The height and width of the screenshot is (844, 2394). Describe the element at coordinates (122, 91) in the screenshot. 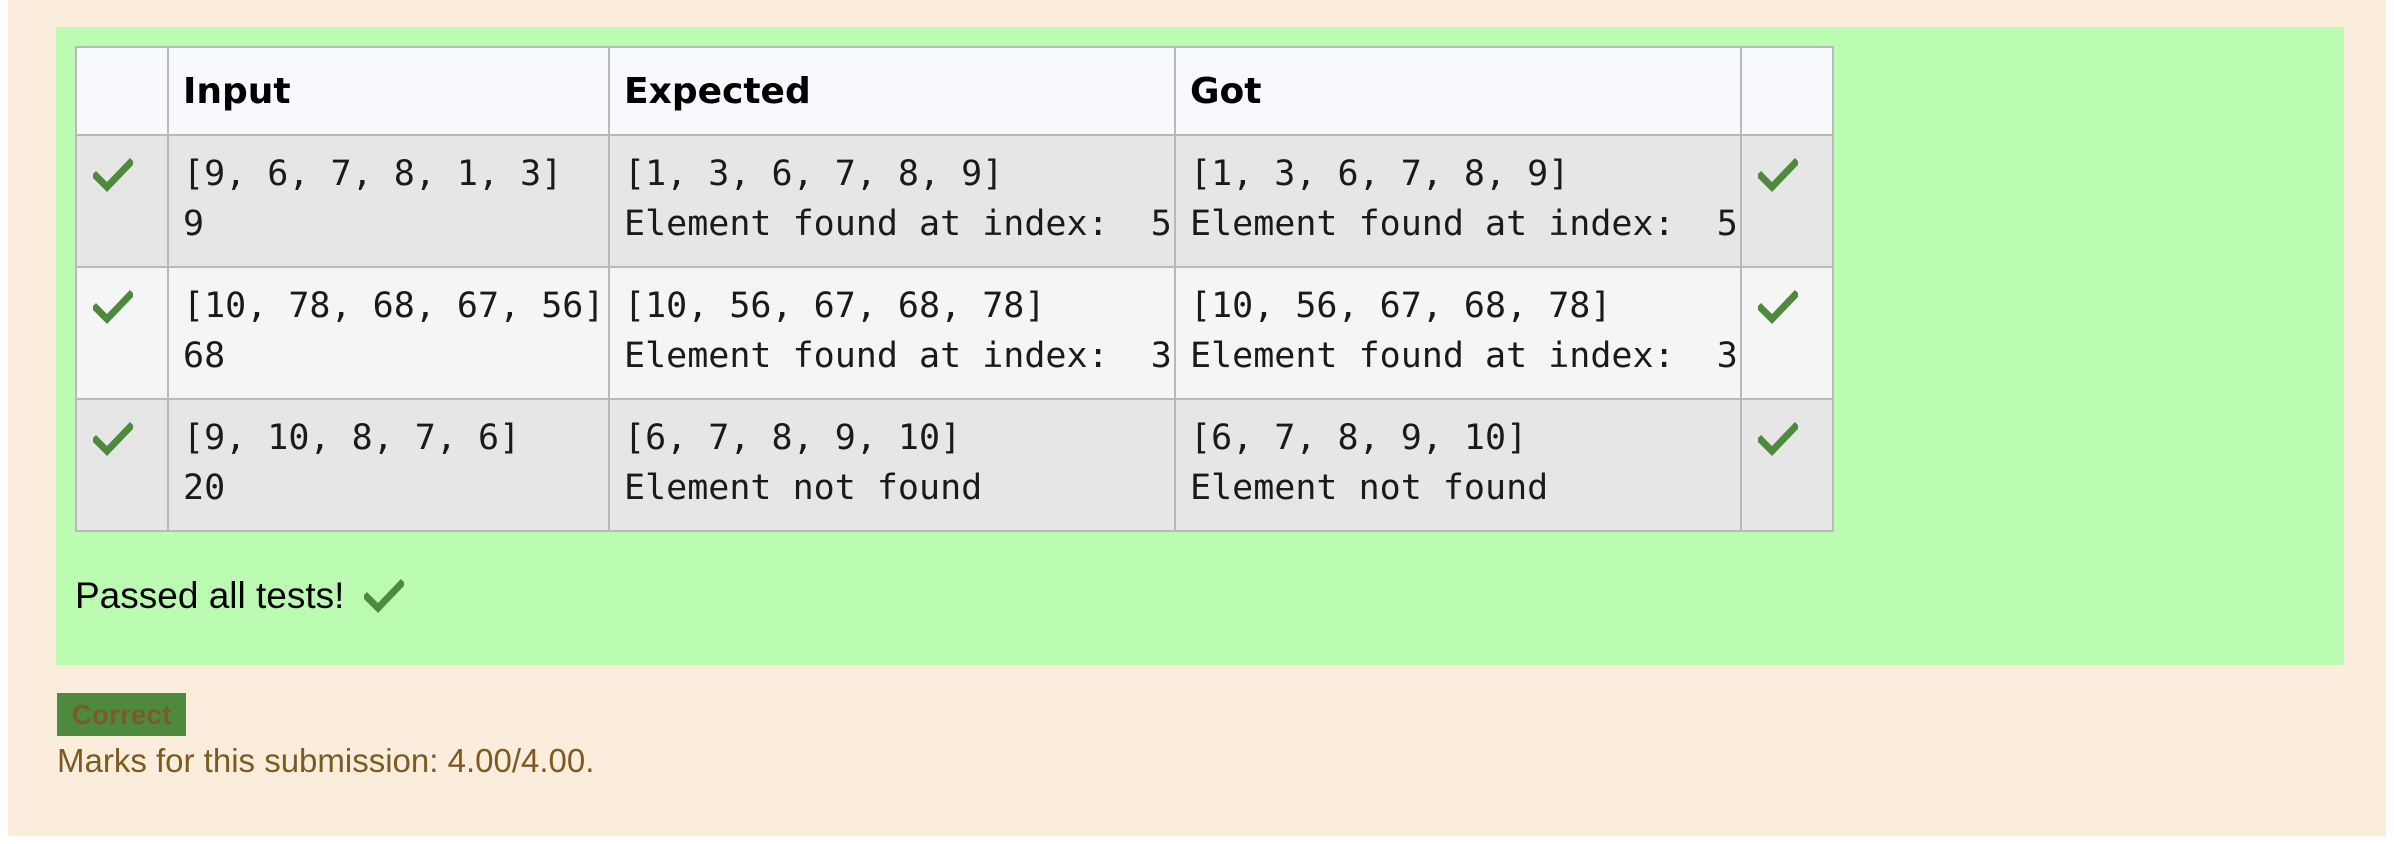

I see `header-status-col` at that location.